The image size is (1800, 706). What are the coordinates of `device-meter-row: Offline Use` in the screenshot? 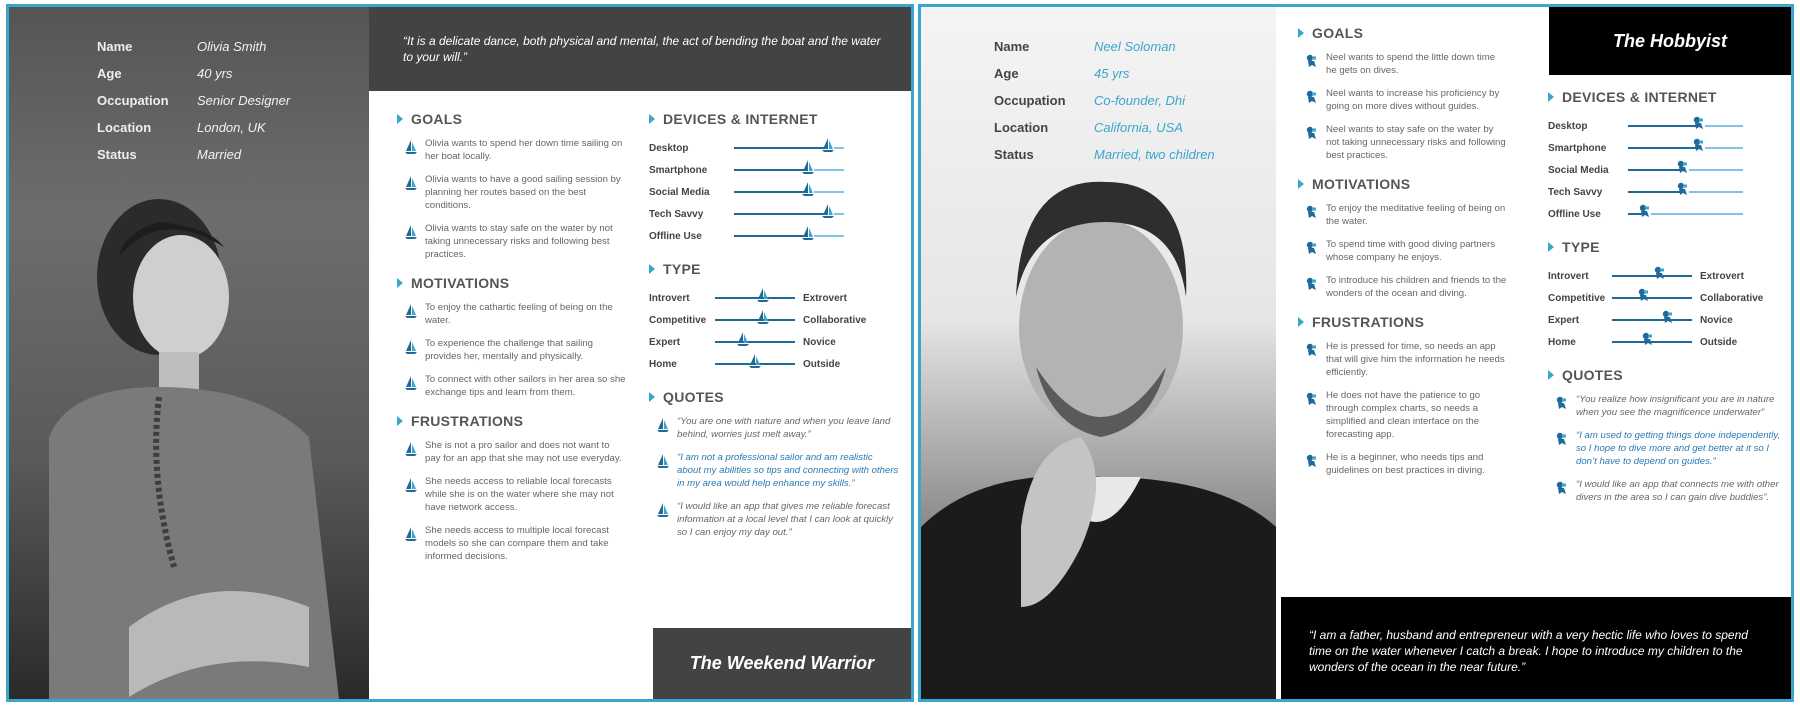 It's located at (774, 236).